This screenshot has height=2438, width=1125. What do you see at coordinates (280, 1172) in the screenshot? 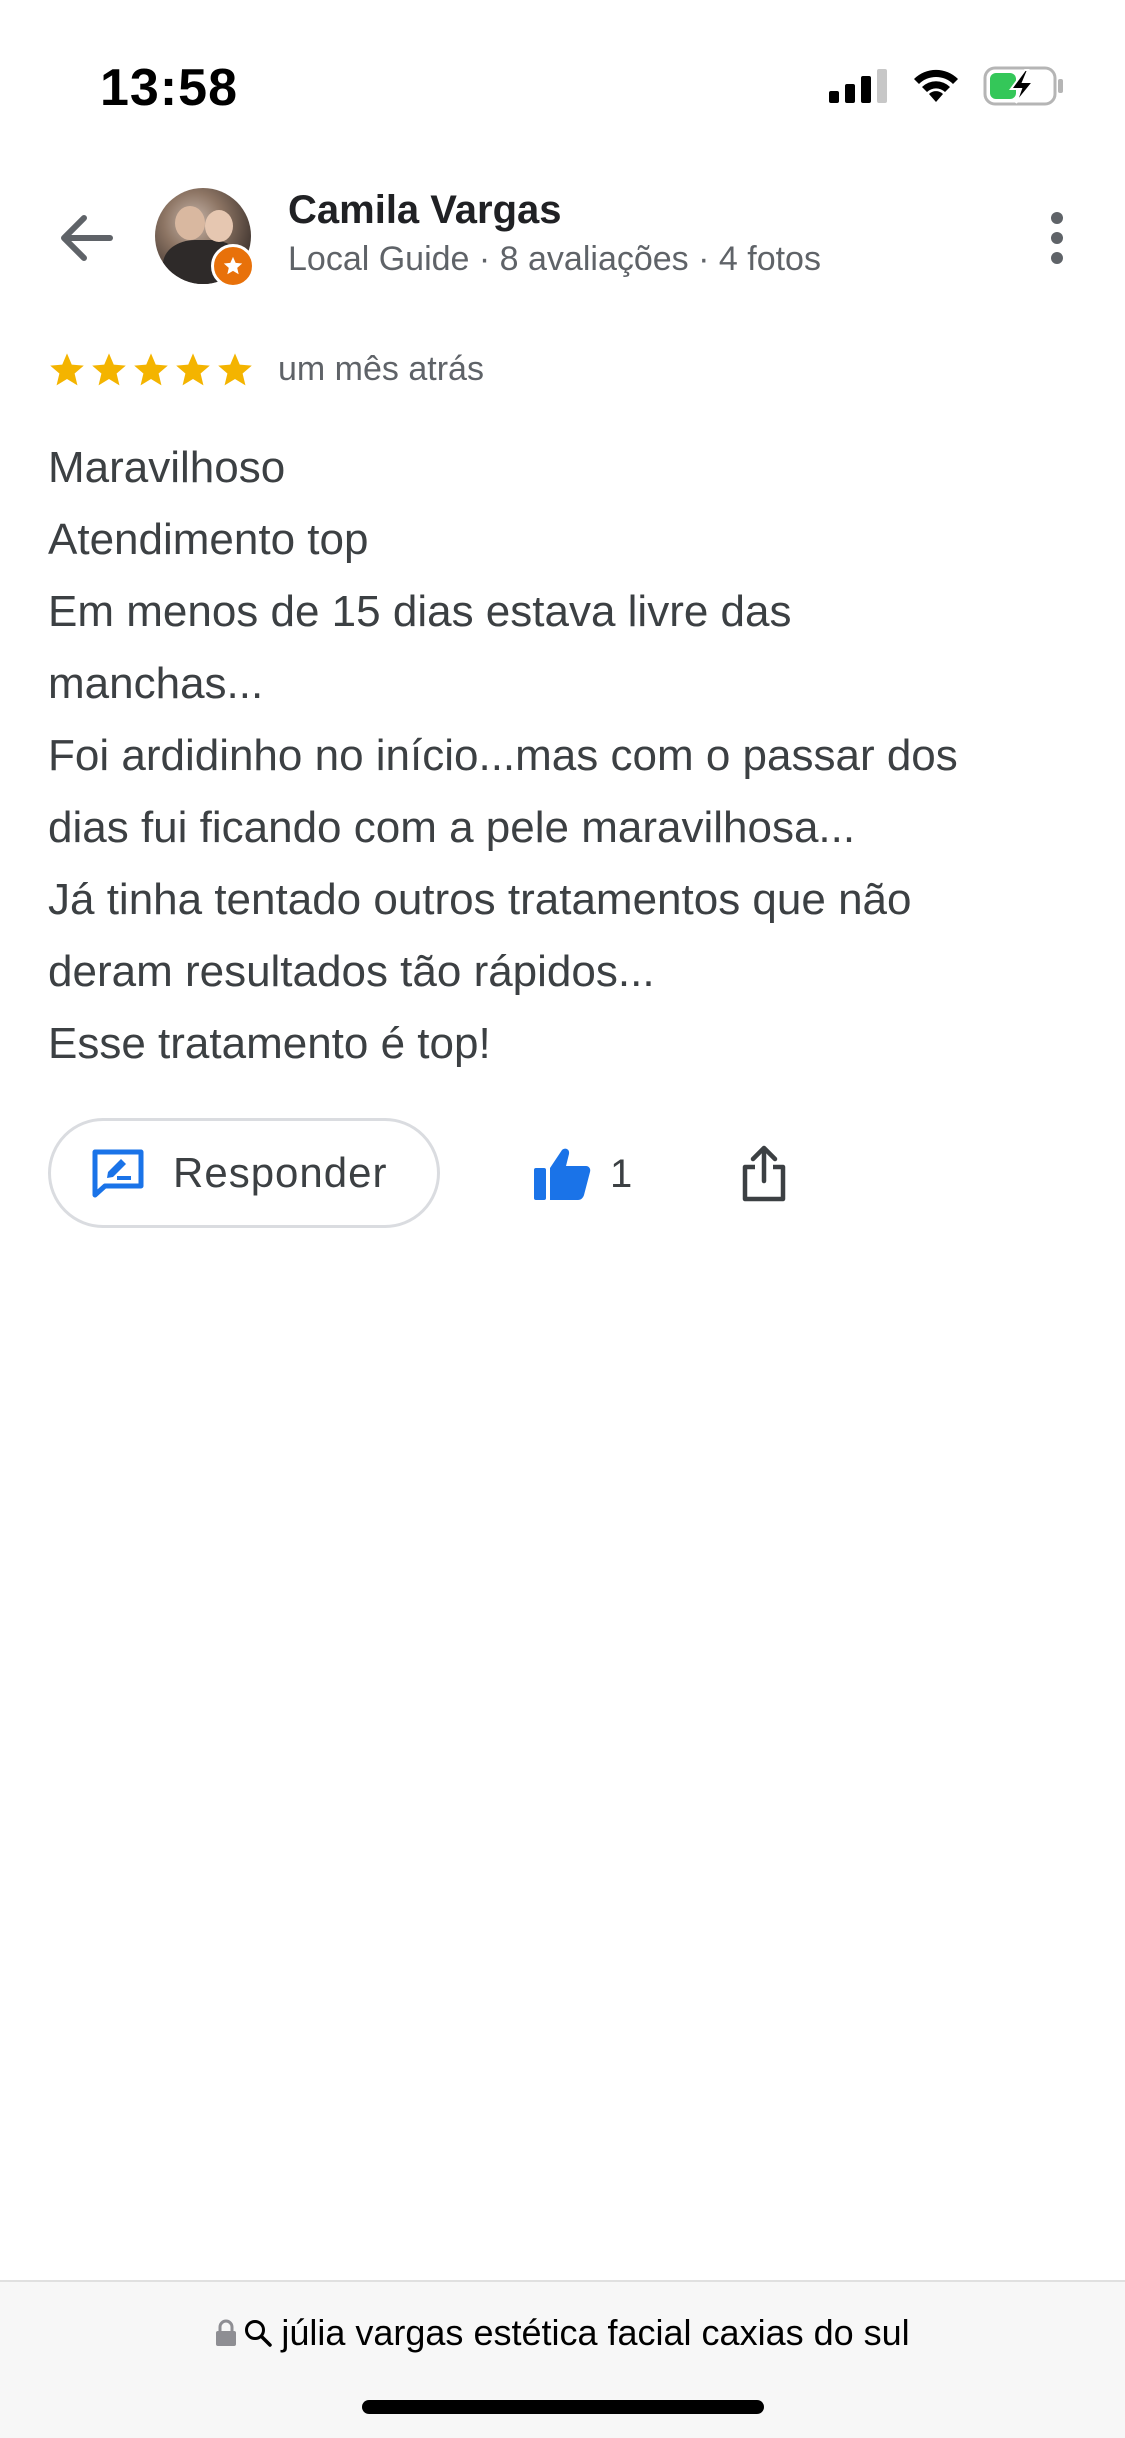
I see `reply-label: Responder` at bounding box center [280, 1172].